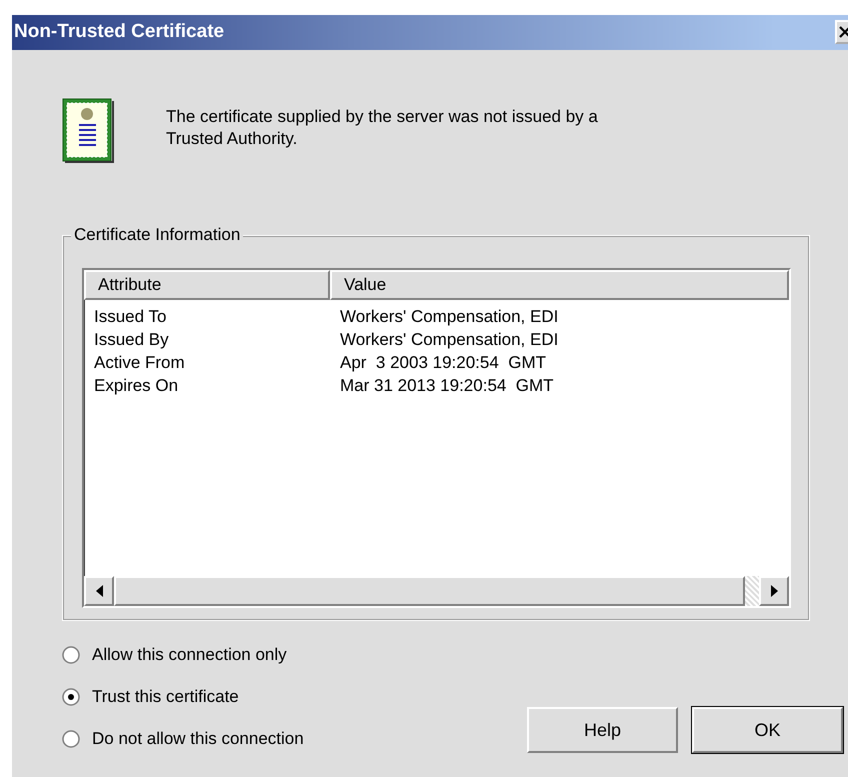  Describe the element at coordinates (207, 285) in the screenshot. I see `column-header: Attribute` at that location.